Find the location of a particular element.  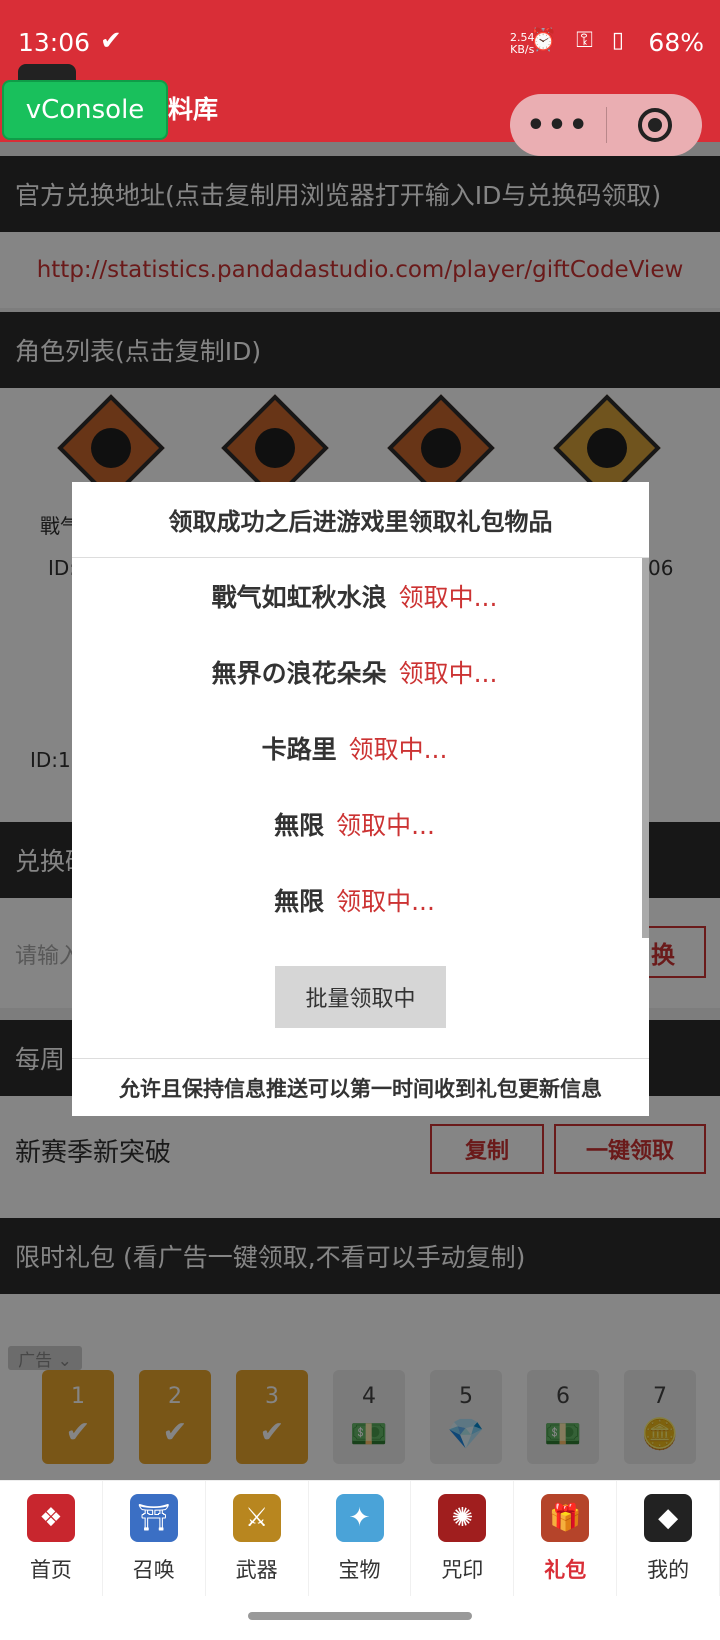

home-icon: ❖ is located at coordinates (50, 1517).